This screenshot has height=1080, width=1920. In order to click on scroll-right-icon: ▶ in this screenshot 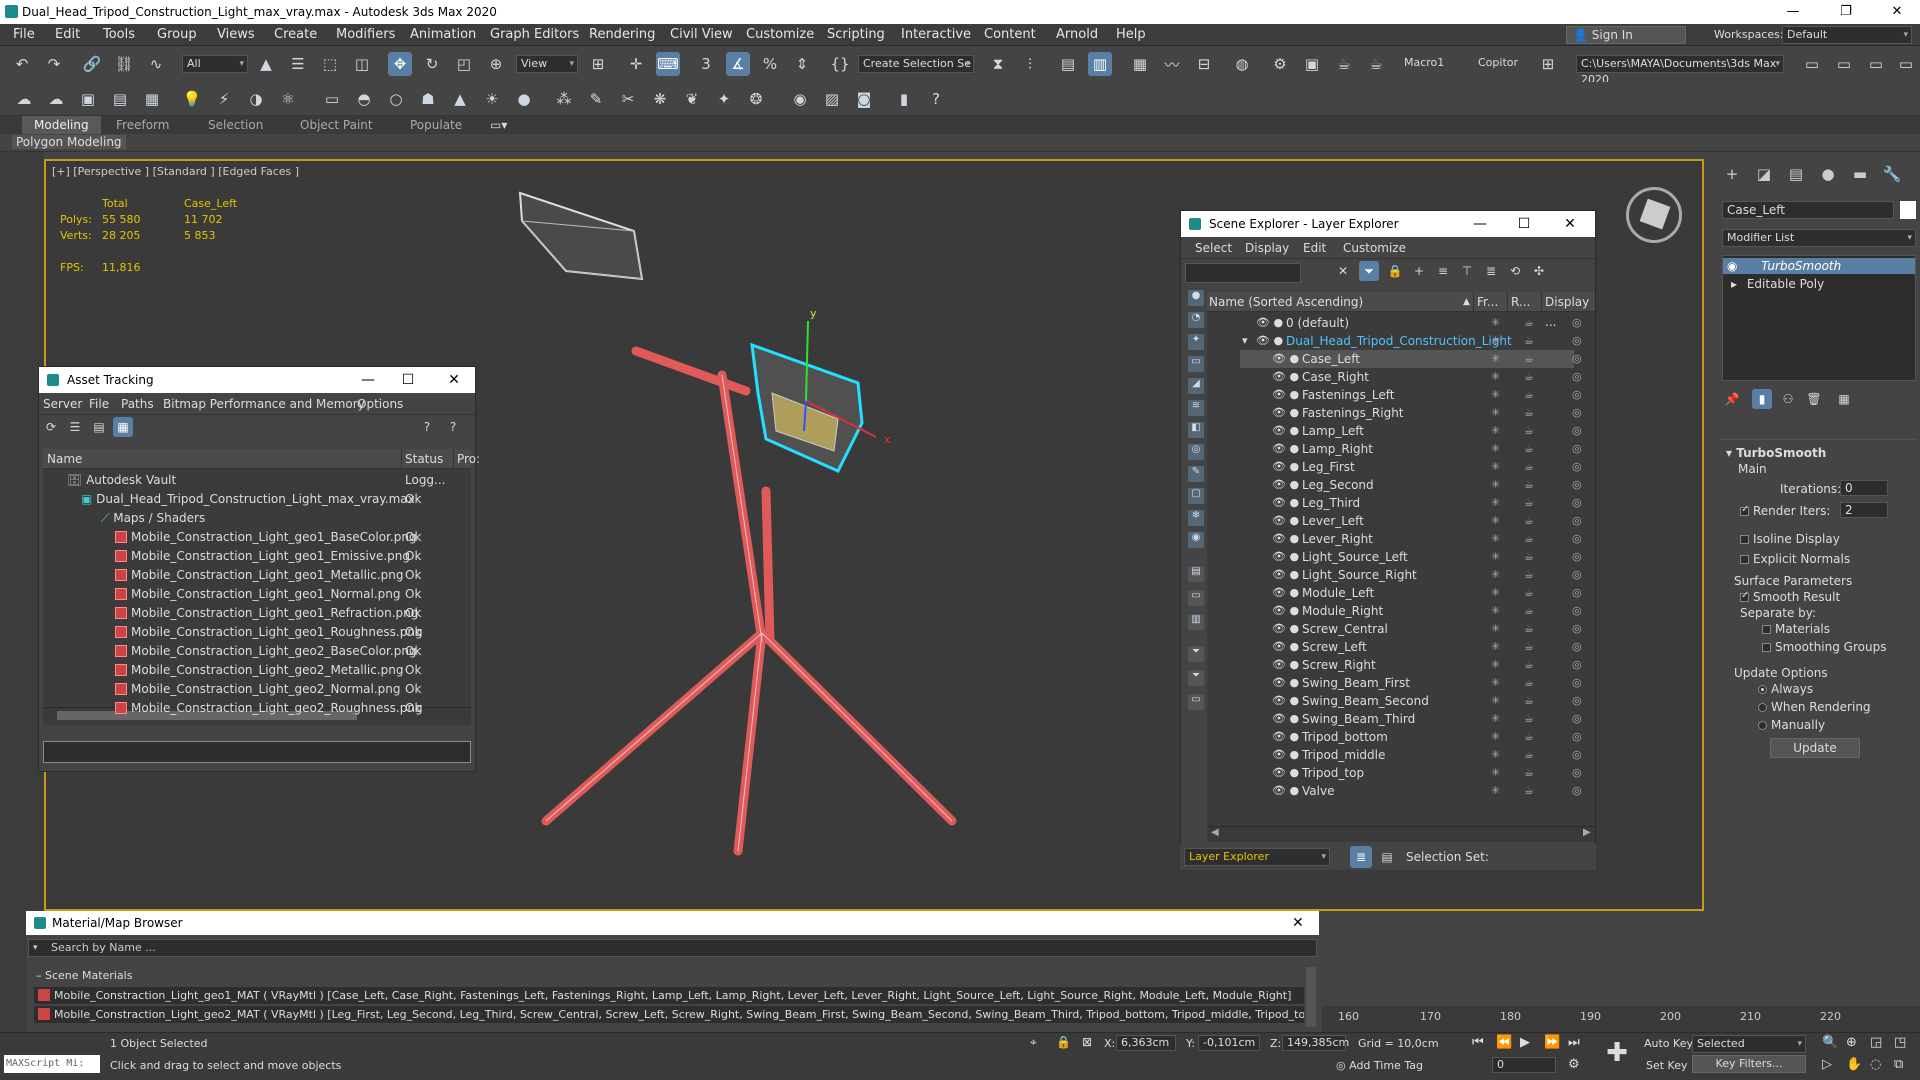, I will do `click(1587, 832)`.